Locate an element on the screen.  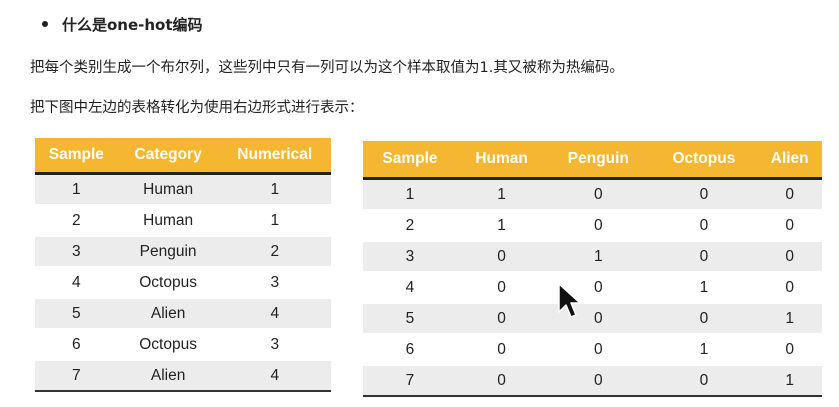
header-cell: Octopus is located at coordinates (704, 160).